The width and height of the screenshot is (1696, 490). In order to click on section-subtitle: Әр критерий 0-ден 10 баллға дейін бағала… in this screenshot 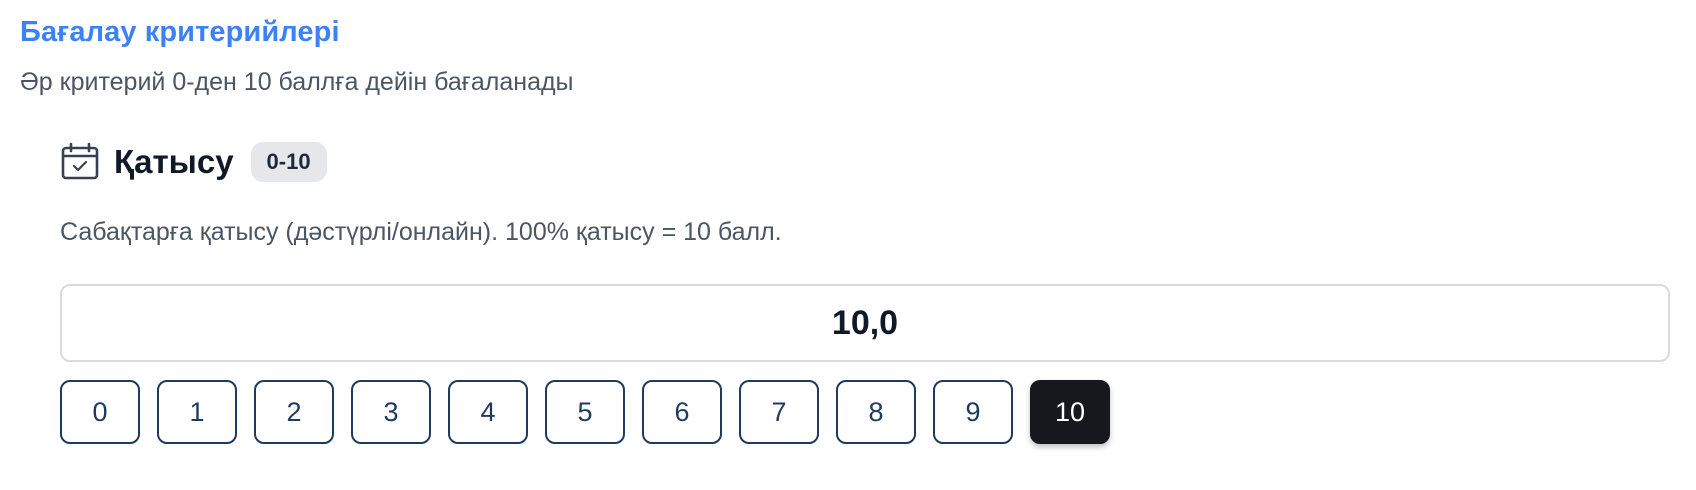, I will do `click(297, 82)`.